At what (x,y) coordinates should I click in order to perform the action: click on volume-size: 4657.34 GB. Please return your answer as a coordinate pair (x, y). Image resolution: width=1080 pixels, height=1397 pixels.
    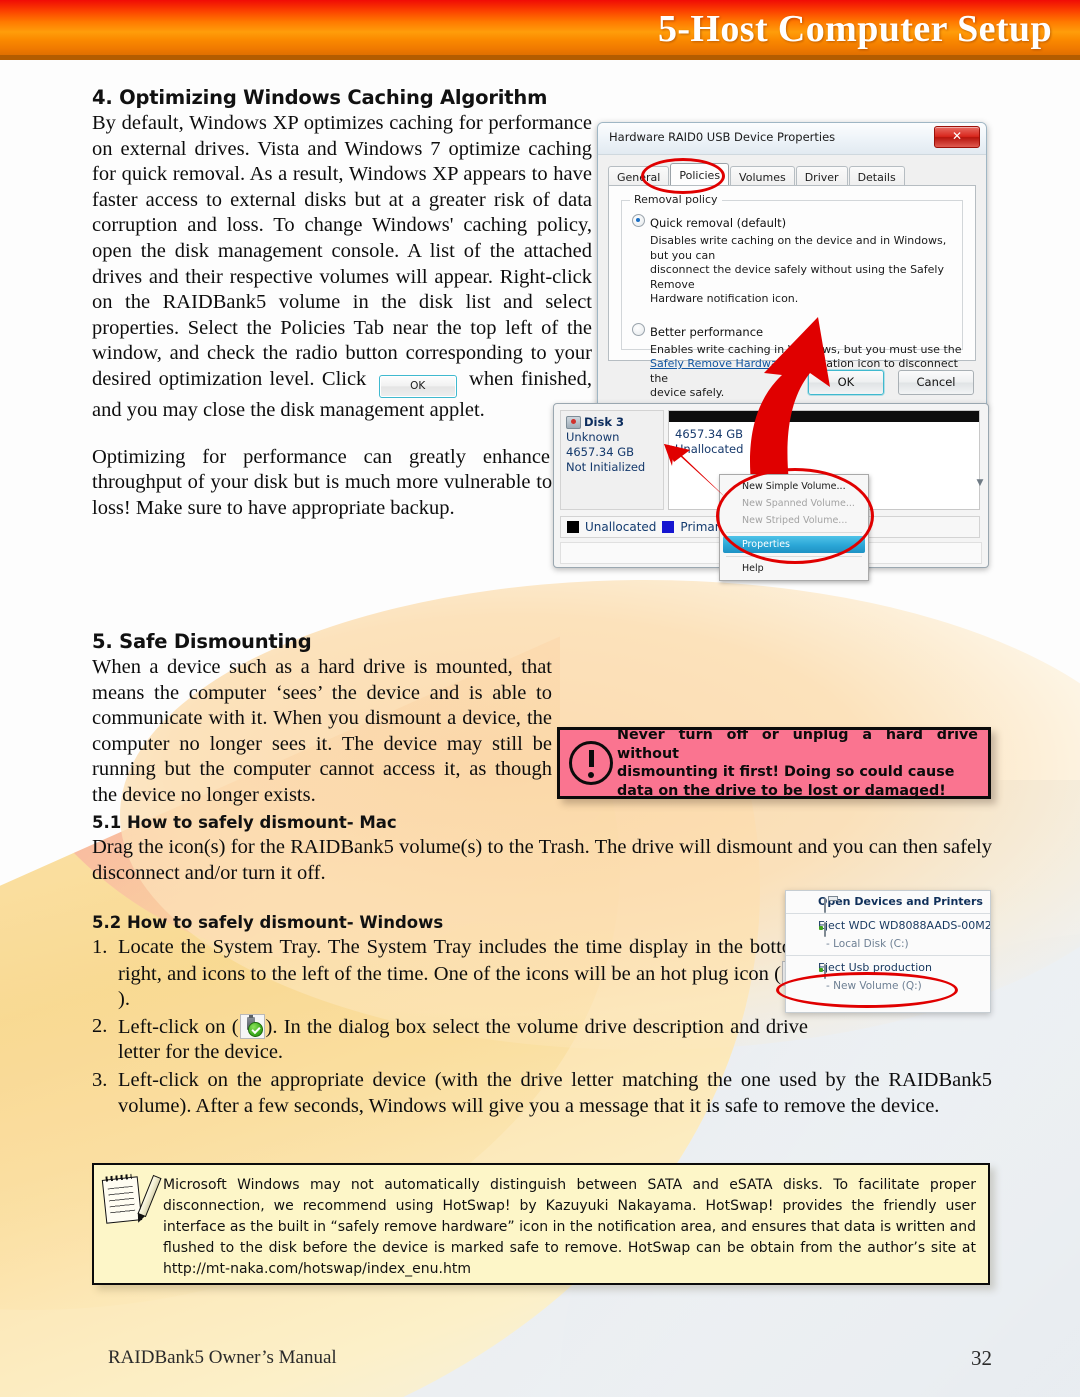
    Looking at the image, I should click on (709, 434).